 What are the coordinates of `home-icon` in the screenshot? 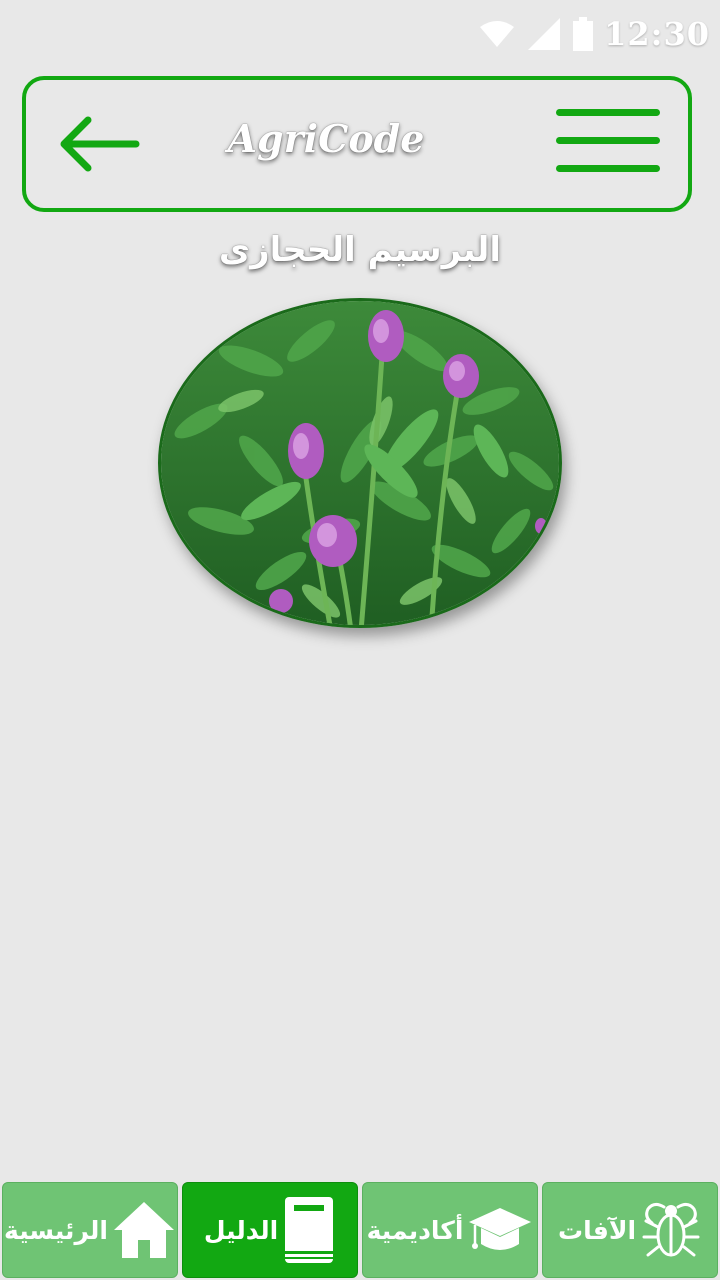 It's located at (143, 1230).